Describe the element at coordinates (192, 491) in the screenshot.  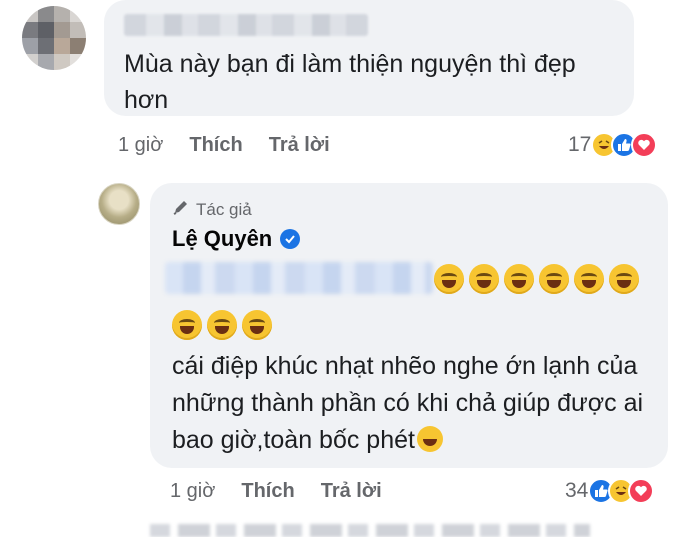
I see `comment-2-time: 1 giờ` at that location.